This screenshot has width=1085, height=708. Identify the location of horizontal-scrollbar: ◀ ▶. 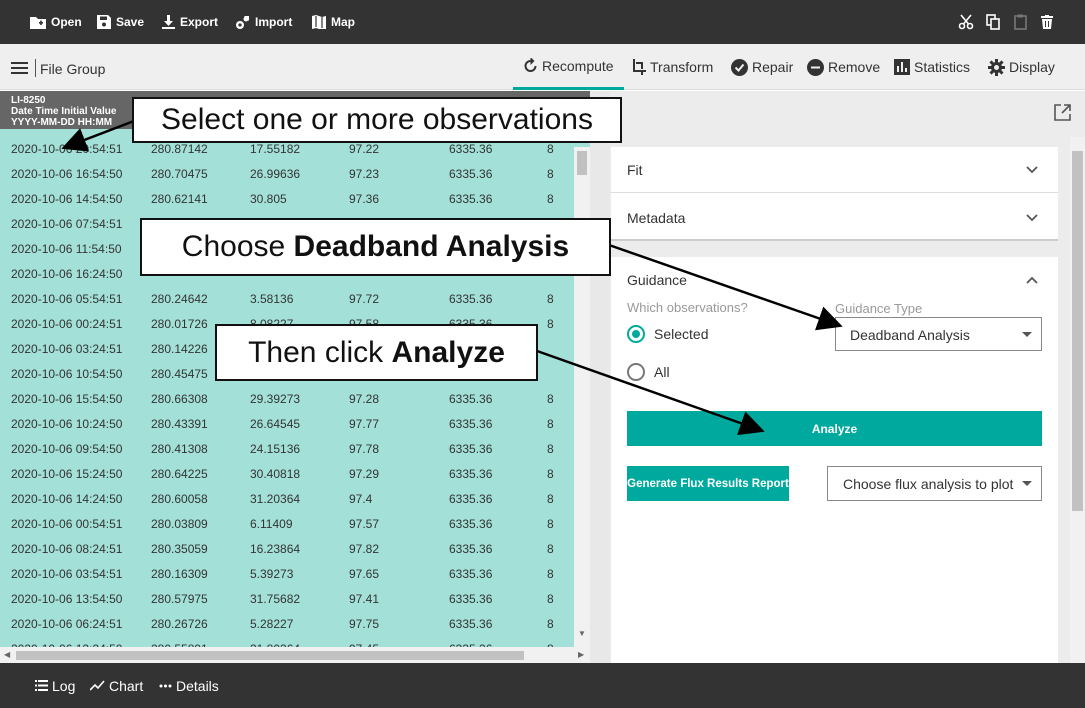
(295, 655).